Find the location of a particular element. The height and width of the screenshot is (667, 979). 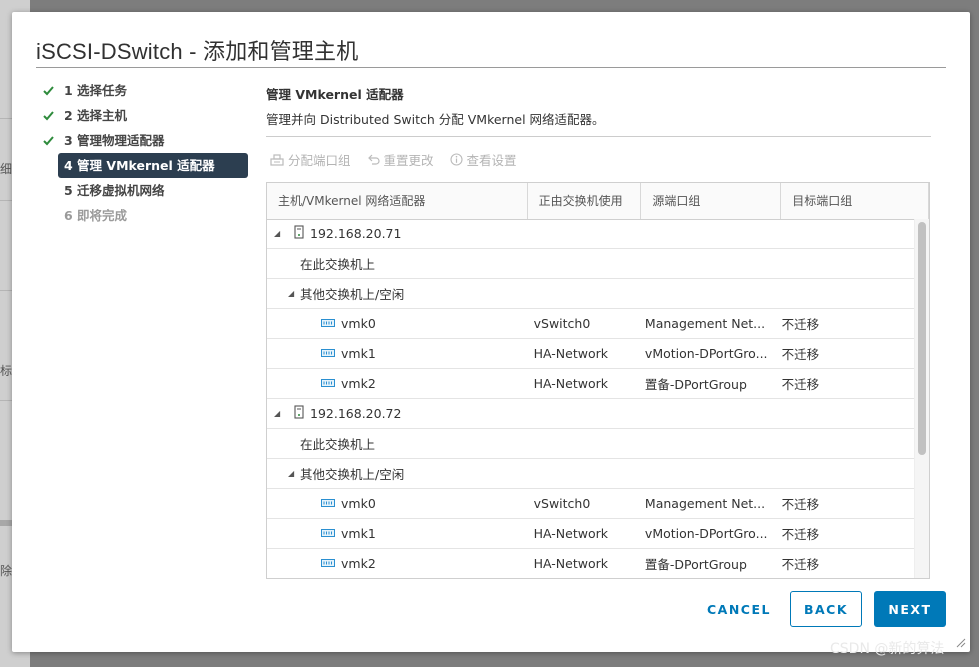

info-icon is located at coordinates (456, 159).